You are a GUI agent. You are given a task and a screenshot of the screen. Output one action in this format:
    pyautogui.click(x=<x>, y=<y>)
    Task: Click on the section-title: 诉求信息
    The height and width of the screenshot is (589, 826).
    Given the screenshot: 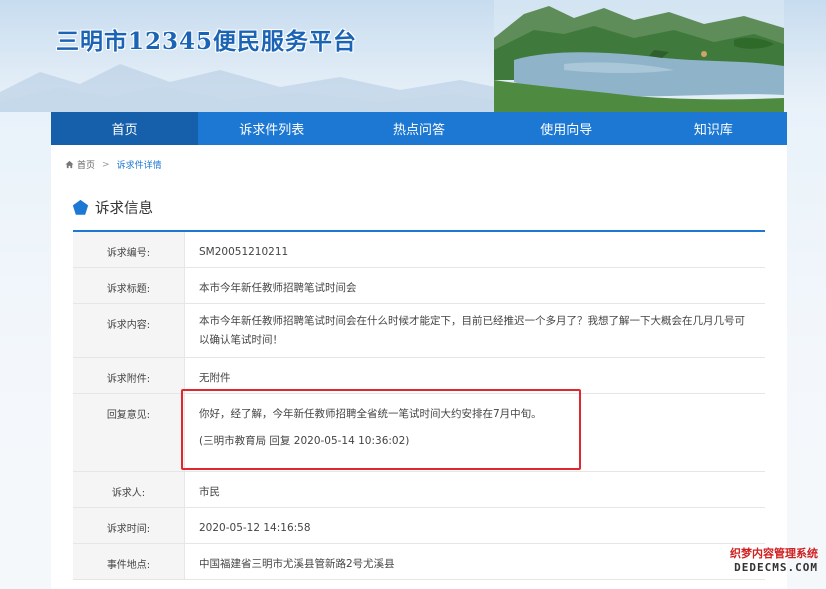 What is the action you would take?
    pyautogui.click(x=124, y=209)
    